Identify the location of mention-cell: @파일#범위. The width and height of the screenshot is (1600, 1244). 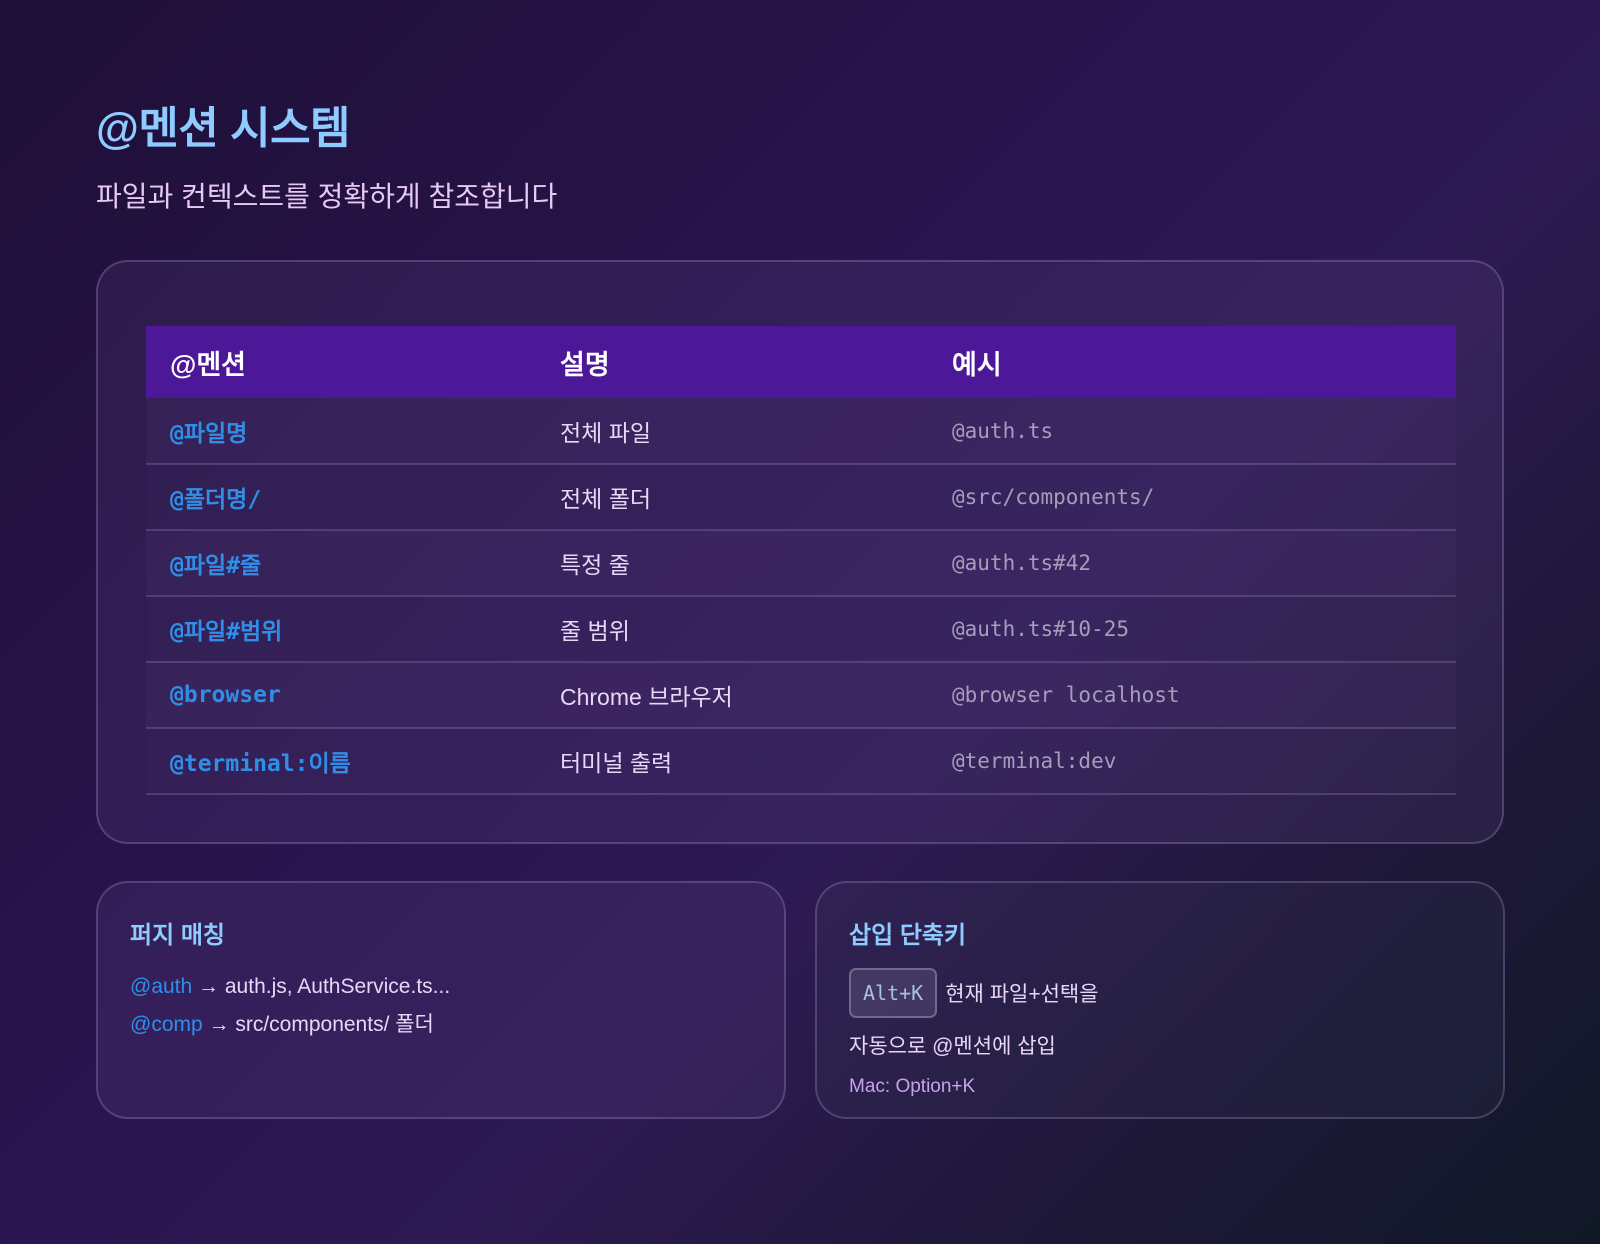
(341, 629).